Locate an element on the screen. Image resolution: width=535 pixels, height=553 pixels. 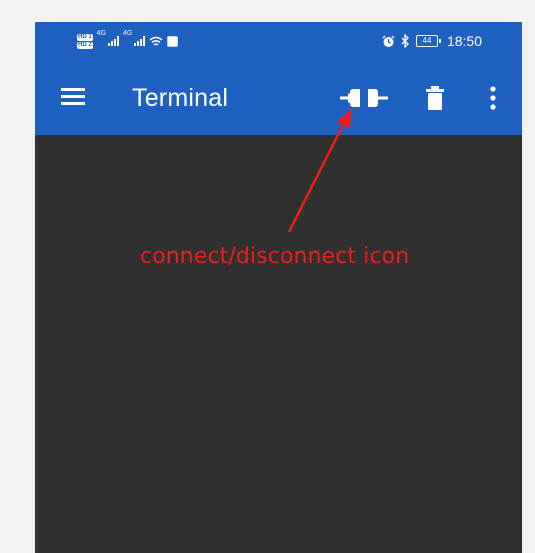
battery-level: 44 is located at coordinates (426, 41).